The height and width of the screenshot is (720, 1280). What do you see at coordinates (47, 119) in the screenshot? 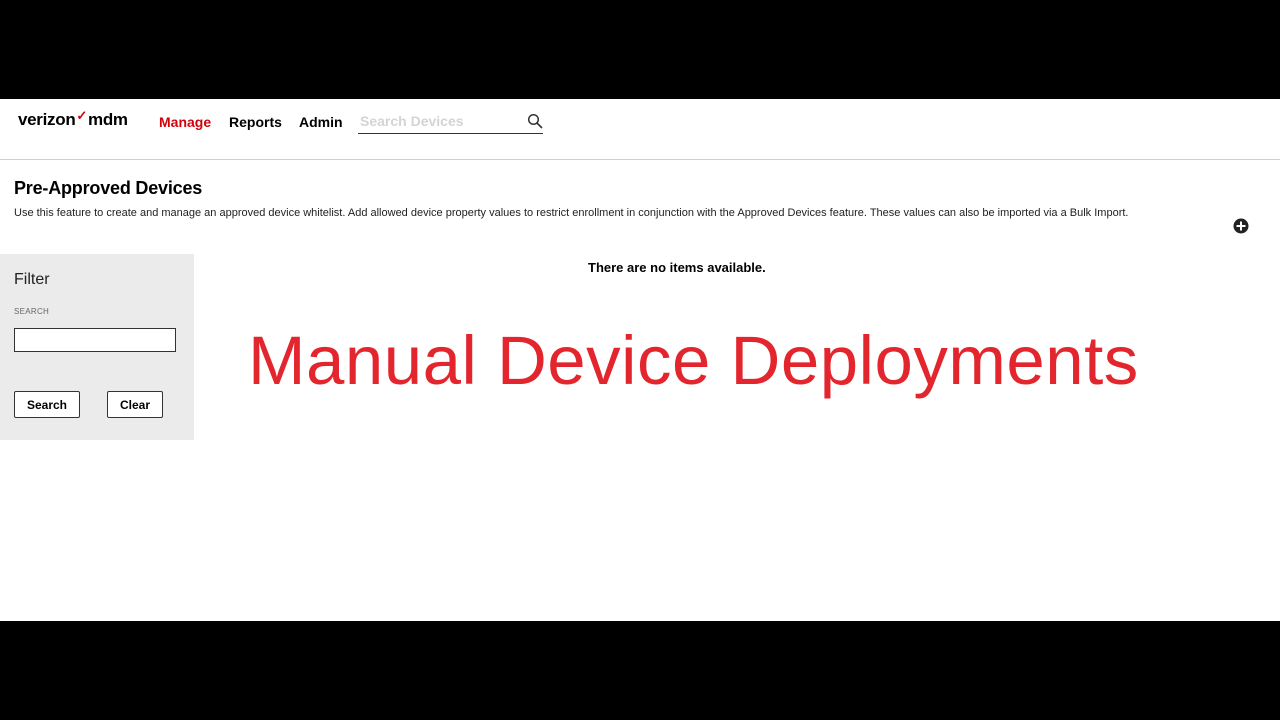
I see `logo-brand: verizon` at bounding box center [47, 119].